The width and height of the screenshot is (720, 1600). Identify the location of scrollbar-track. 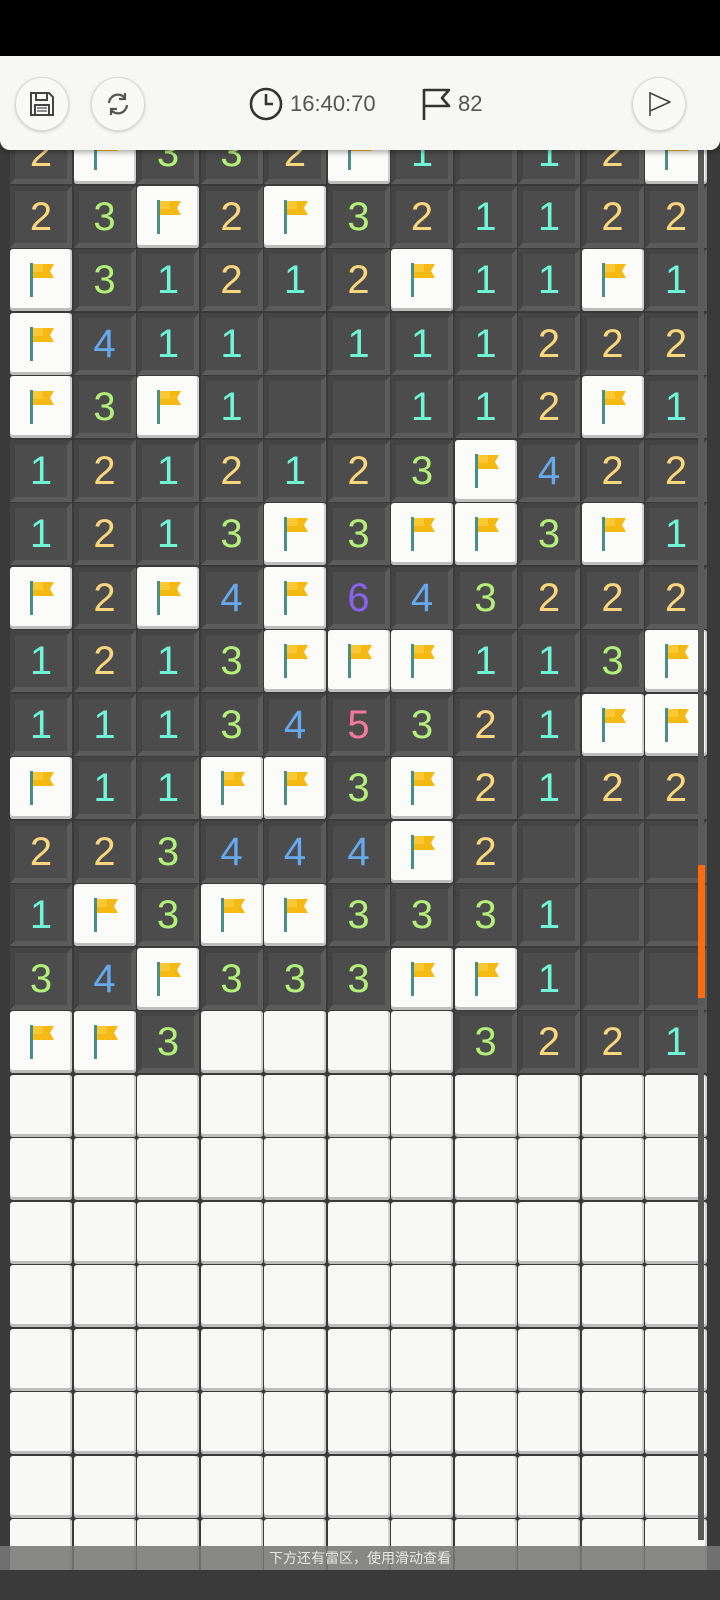
(701, 845).